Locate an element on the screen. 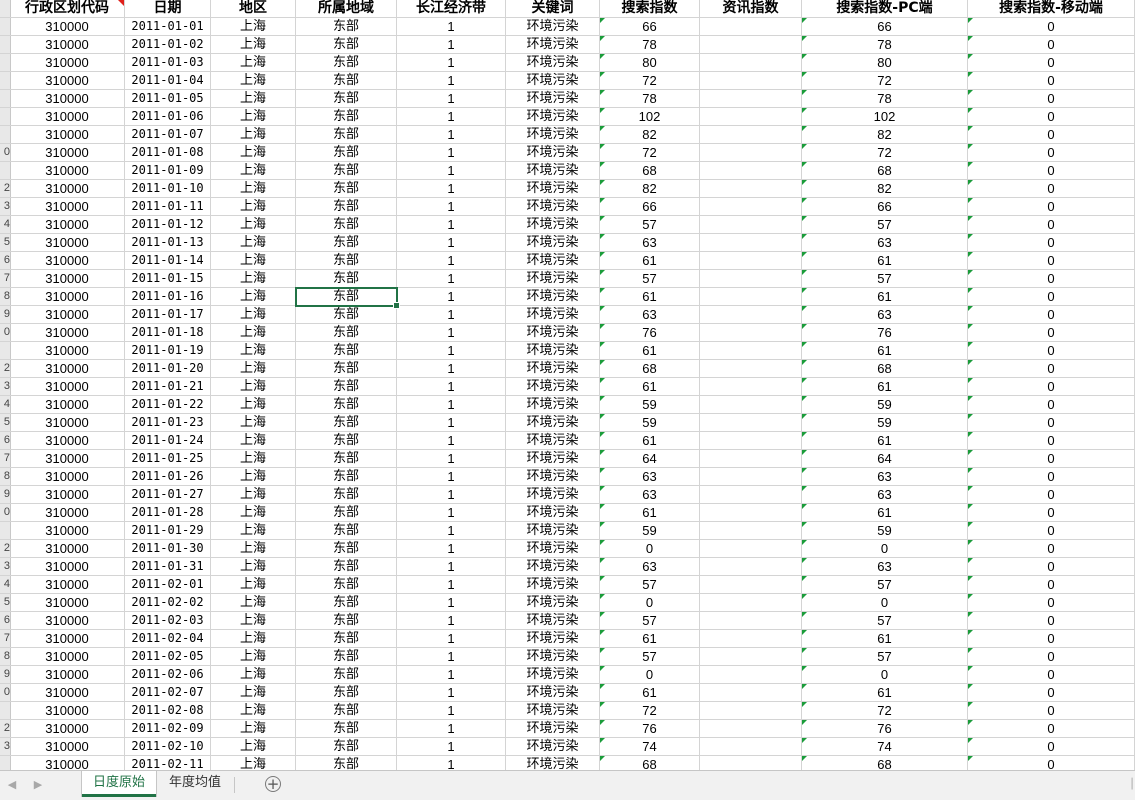 The height and width of the screenshot is (800, 1135). cell-date: 2011-02-03 is located at coordinates (168, 621).